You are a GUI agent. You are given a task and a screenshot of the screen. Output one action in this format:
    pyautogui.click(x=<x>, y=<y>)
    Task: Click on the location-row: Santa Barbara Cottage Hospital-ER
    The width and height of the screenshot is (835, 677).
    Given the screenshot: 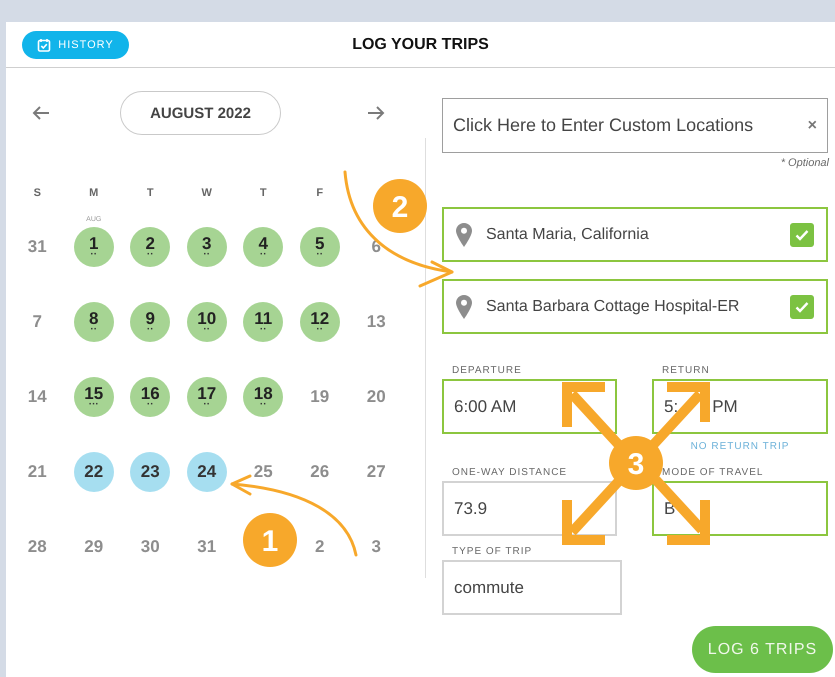 What is the action you would take?
    pyautogui.click(x=635, y=306)
    